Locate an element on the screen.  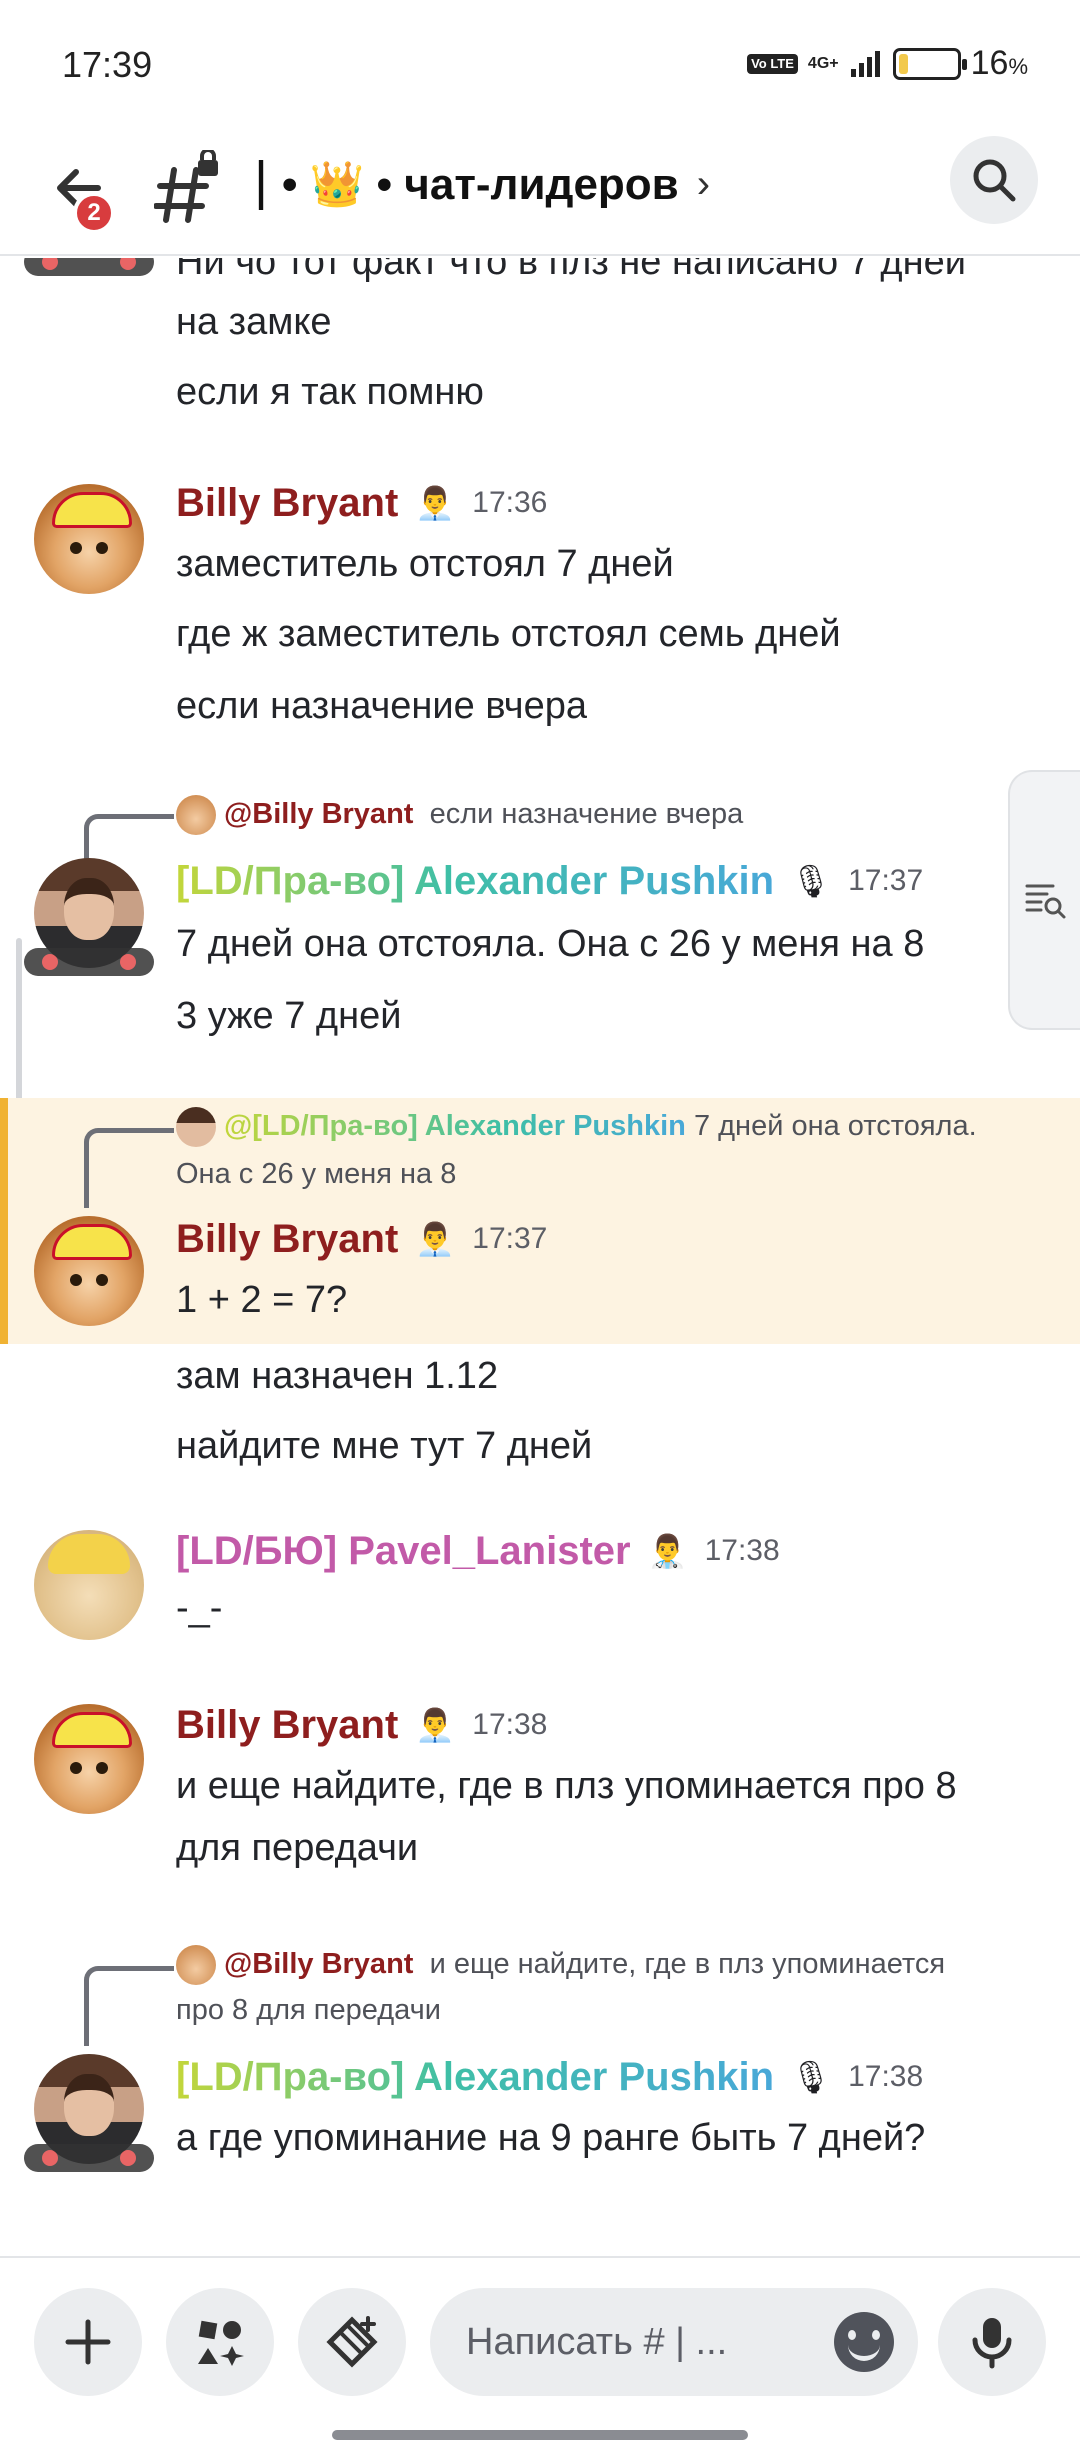
gift-icon is located at coordinates (352, 2342).